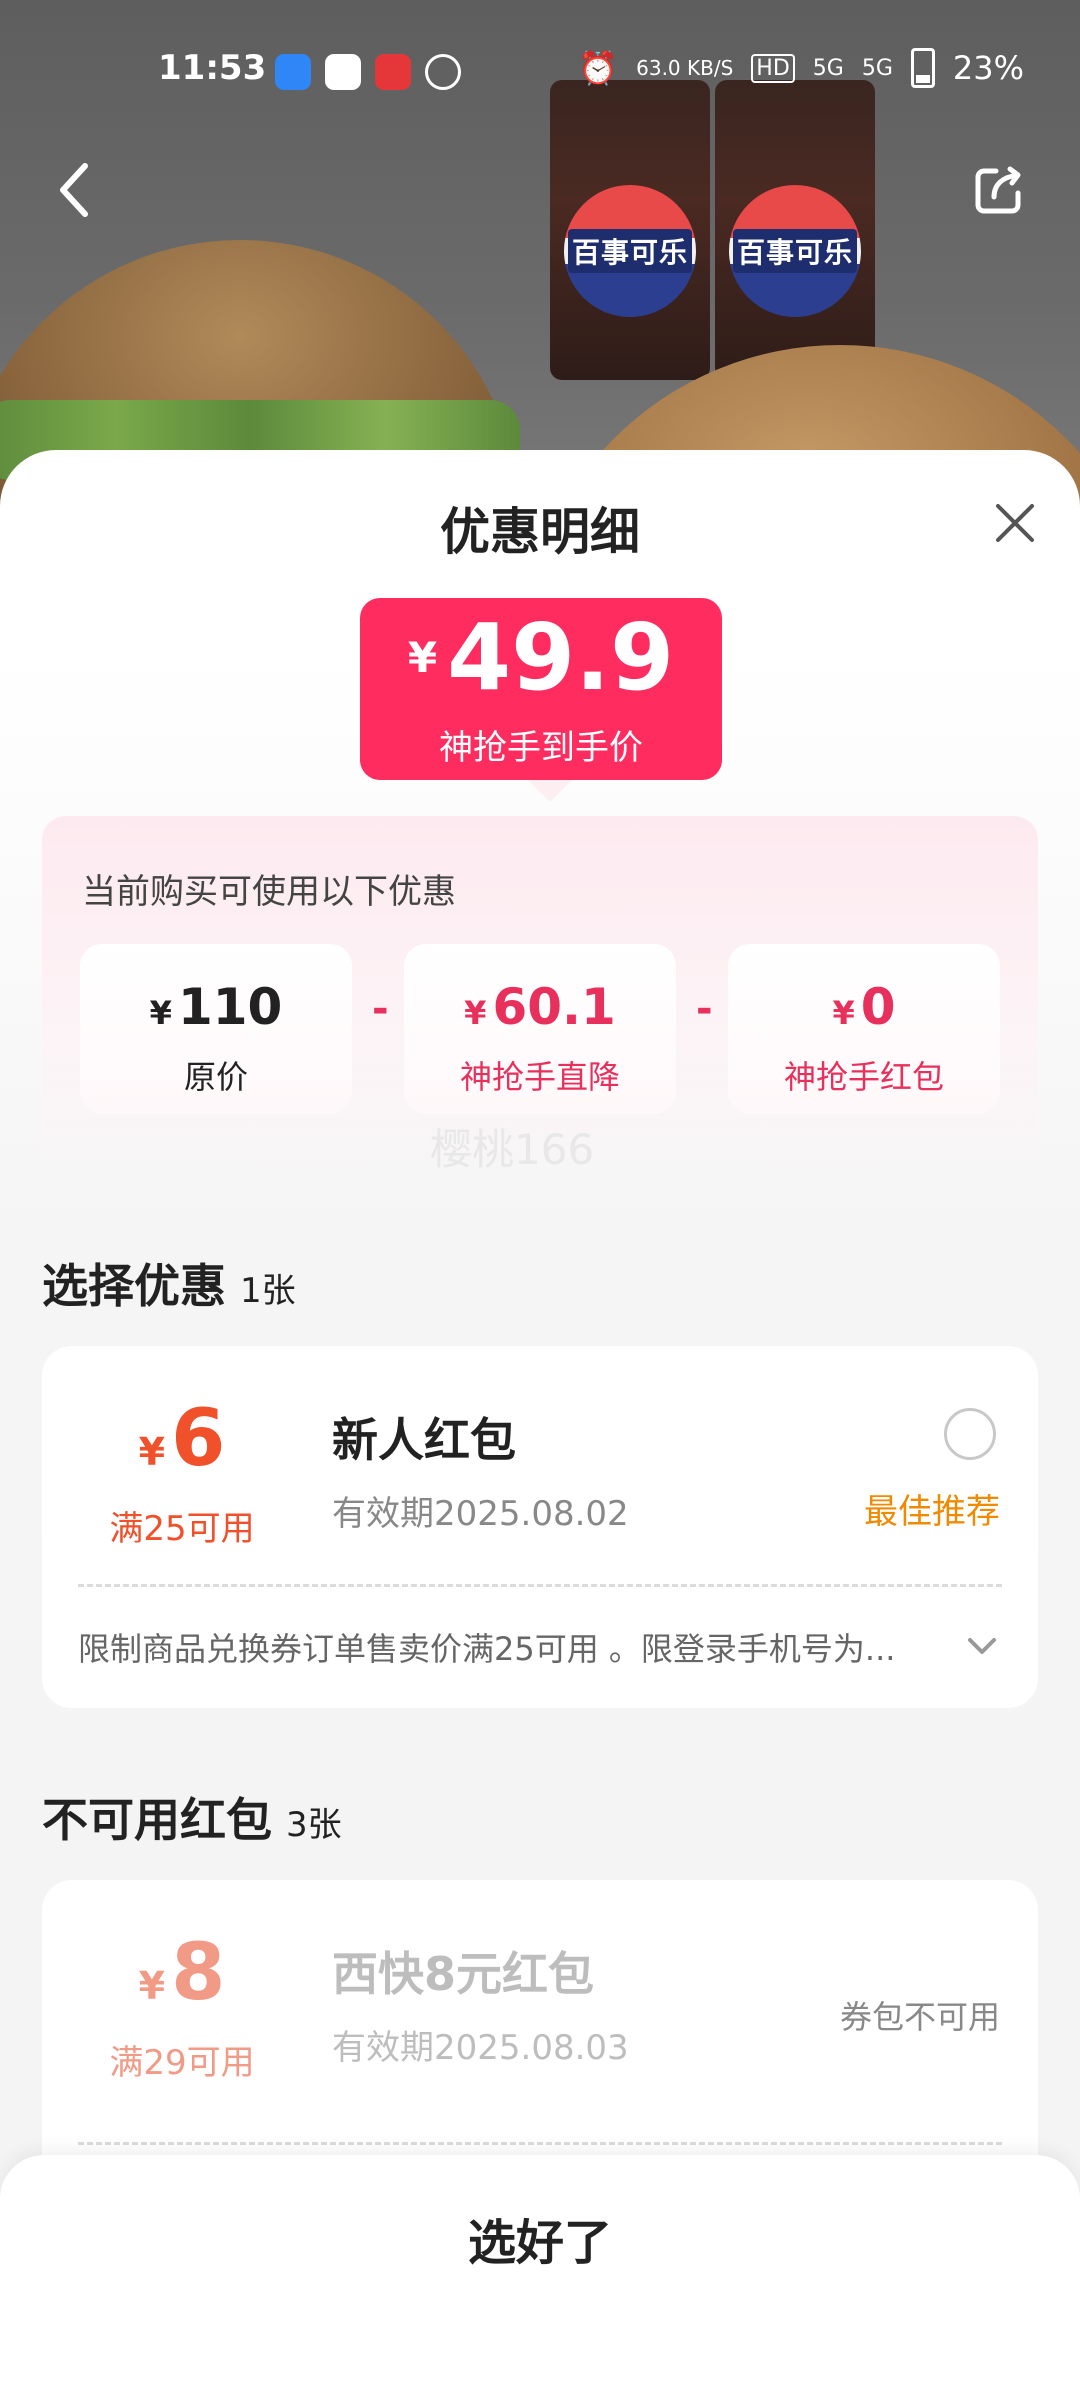 This screenshot has width=1080, height=2400. What do you see at coordinates (480, 2048) in the screenshot?
I see `coupon-expiry: 有效期2025.08.03` at bounding box center [480, 2048].